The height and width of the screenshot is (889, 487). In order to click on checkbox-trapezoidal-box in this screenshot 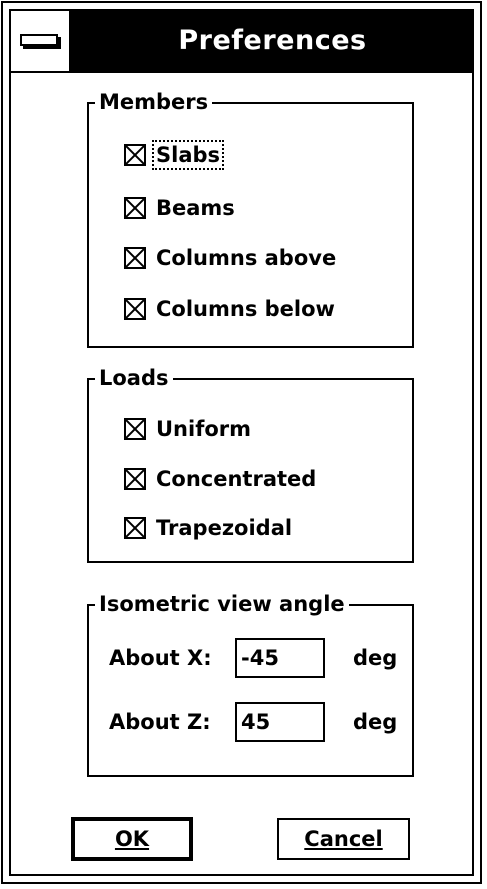, I will do `click(135, 528)`.